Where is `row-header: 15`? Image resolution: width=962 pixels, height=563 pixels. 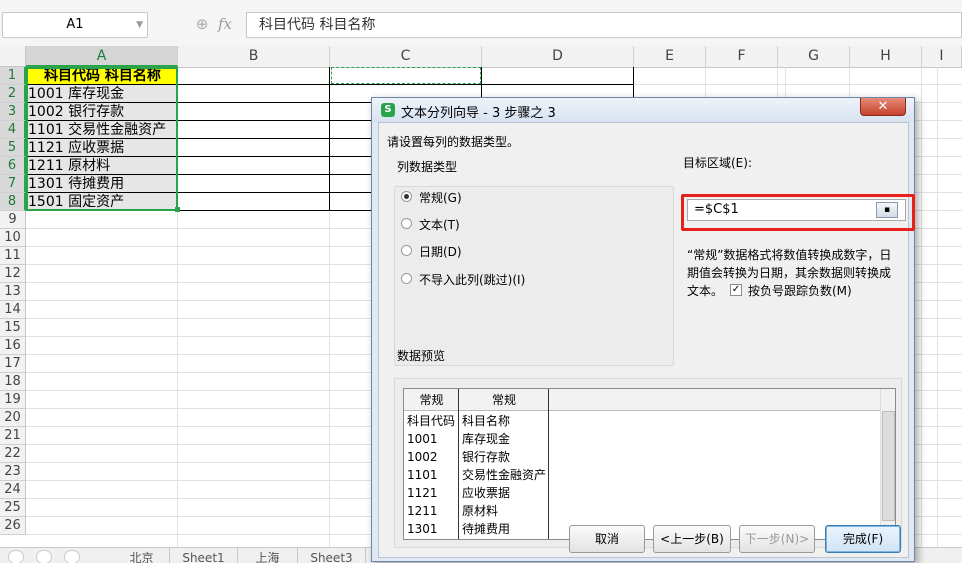 row-header: 15 is located at coordinates (13, 328).